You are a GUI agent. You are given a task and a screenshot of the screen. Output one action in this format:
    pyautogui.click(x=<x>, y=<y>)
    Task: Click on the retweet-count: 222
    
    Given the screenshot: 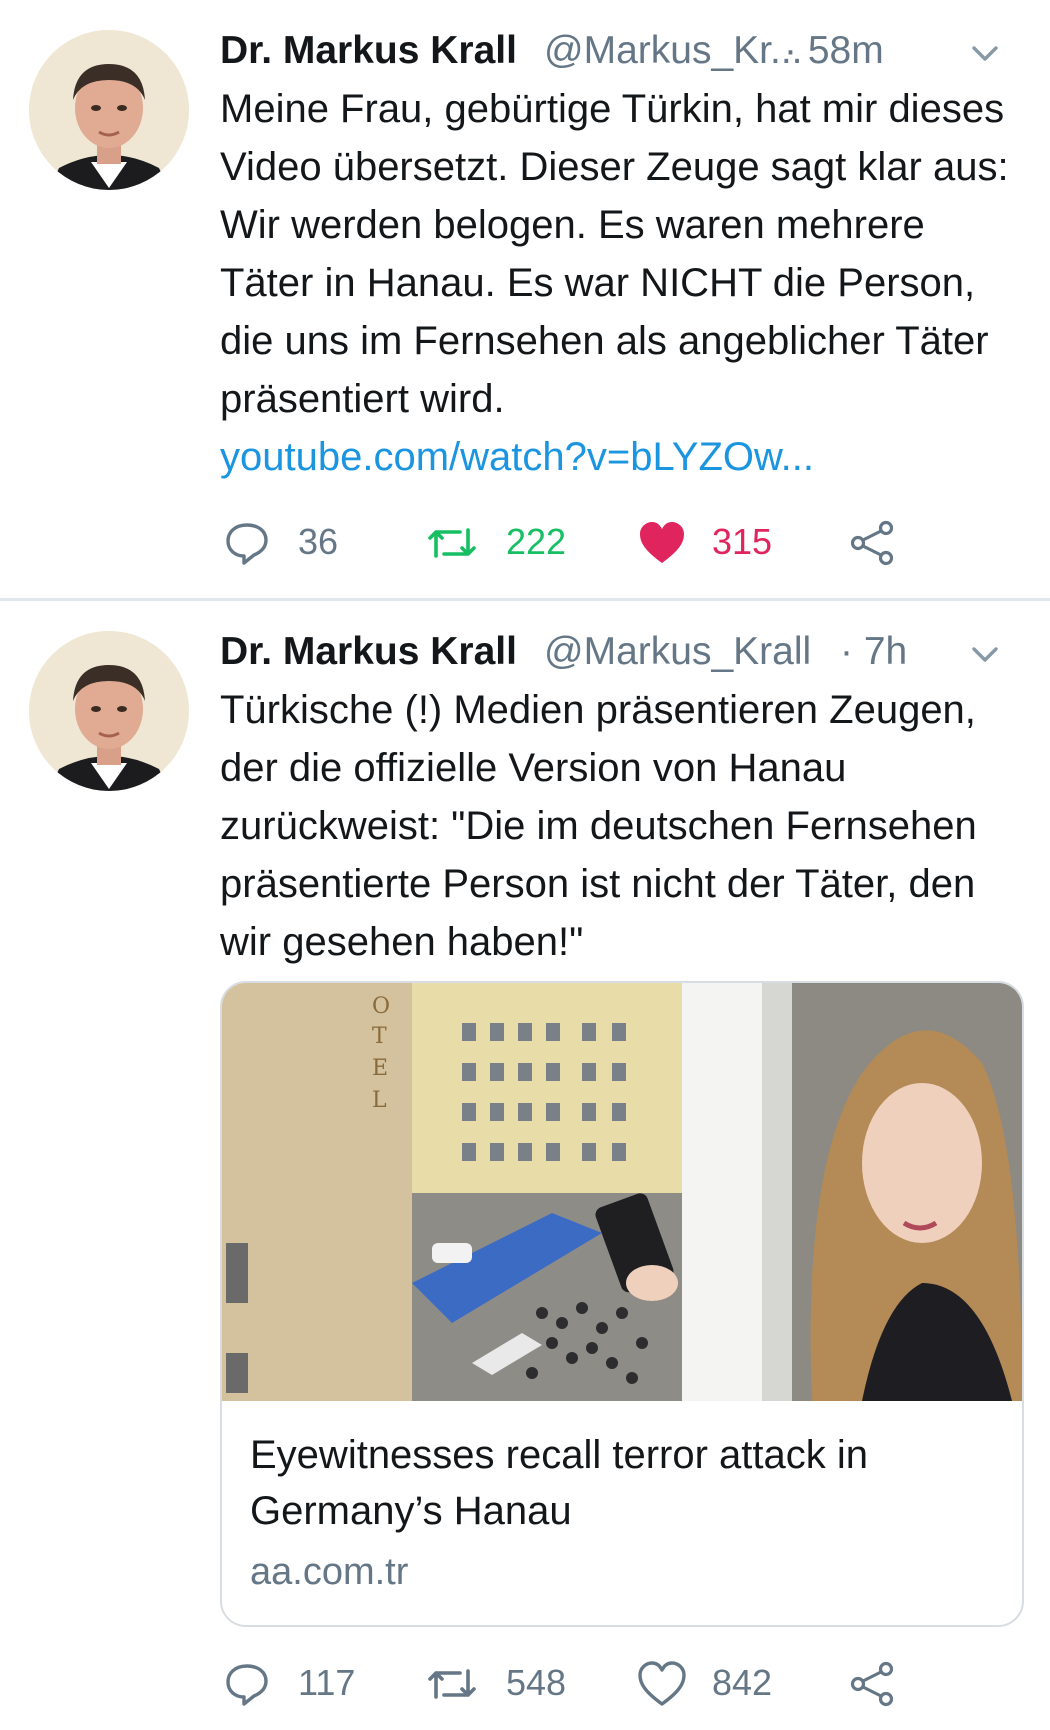 What is the action you would take?
    pyautogui.click(x=536, y=541)
    